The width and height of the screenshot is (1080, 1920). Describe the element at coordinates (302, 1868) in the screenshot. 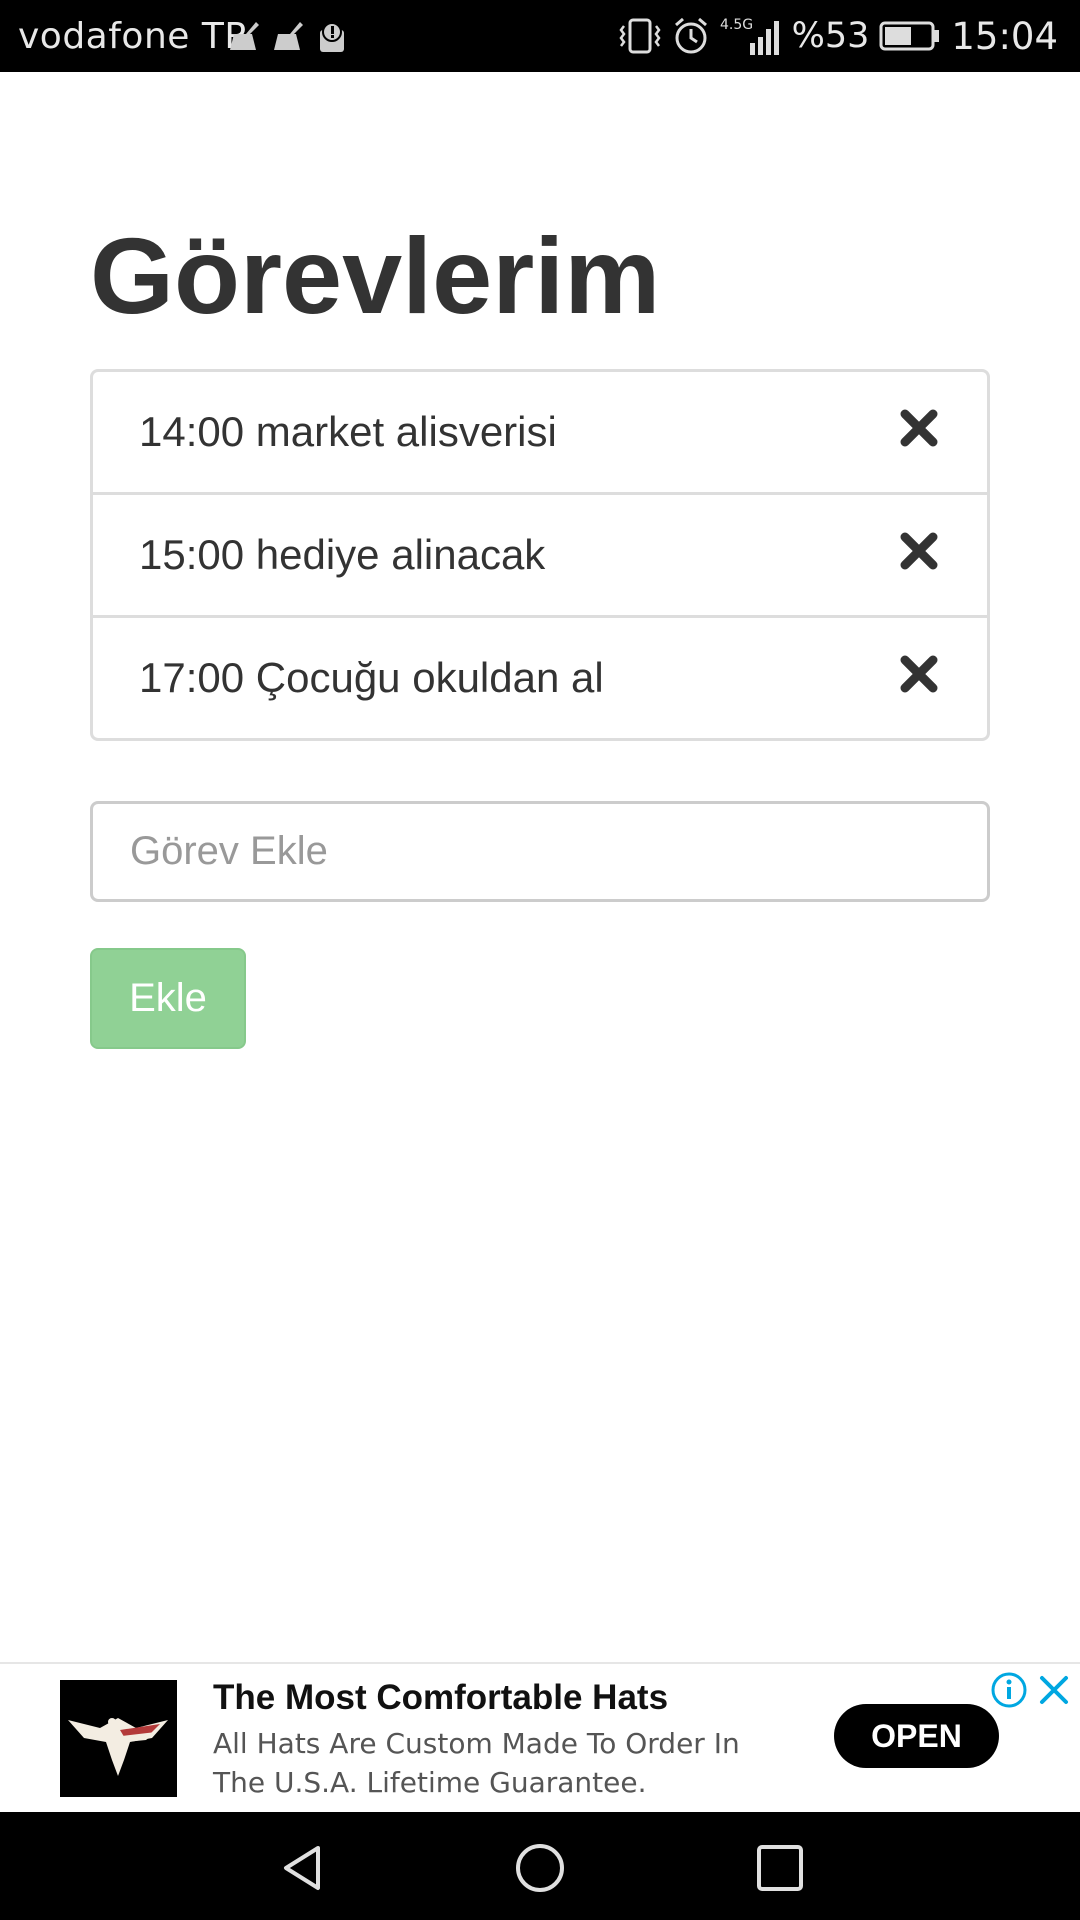

I see `triangle-back-icon` at that location.